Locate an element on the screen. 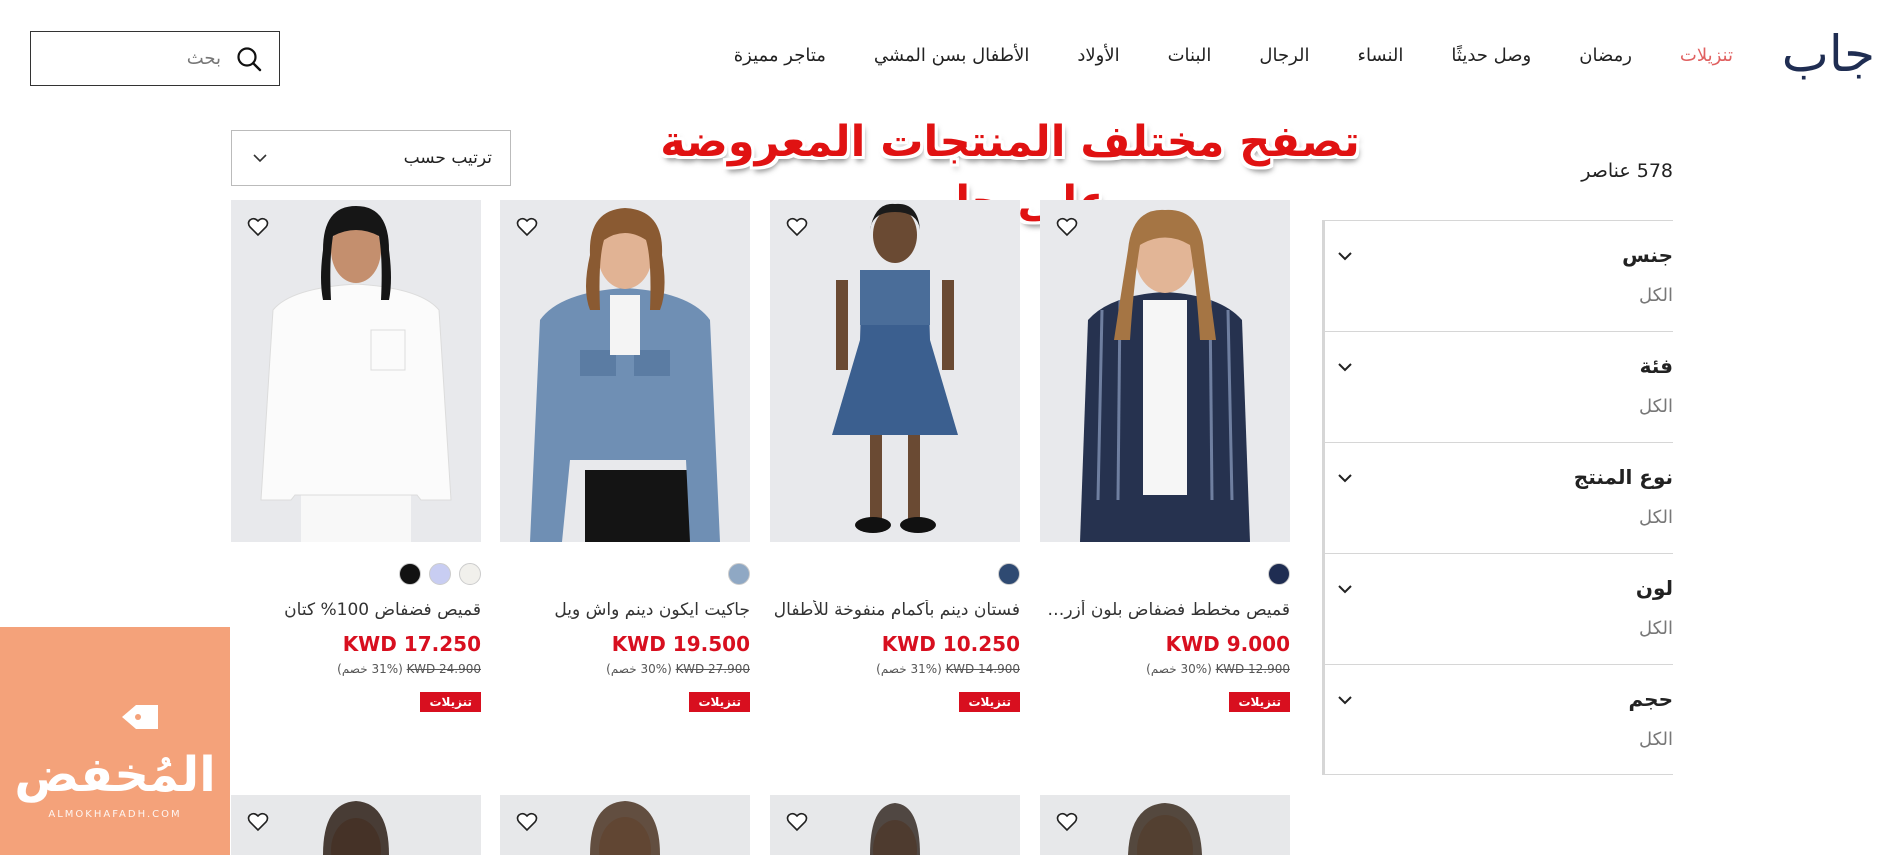 The width and height of the screenshot is (1895, 855). product-name: قميص فضفاض 100% كتان is located at coordinates (356, 610).